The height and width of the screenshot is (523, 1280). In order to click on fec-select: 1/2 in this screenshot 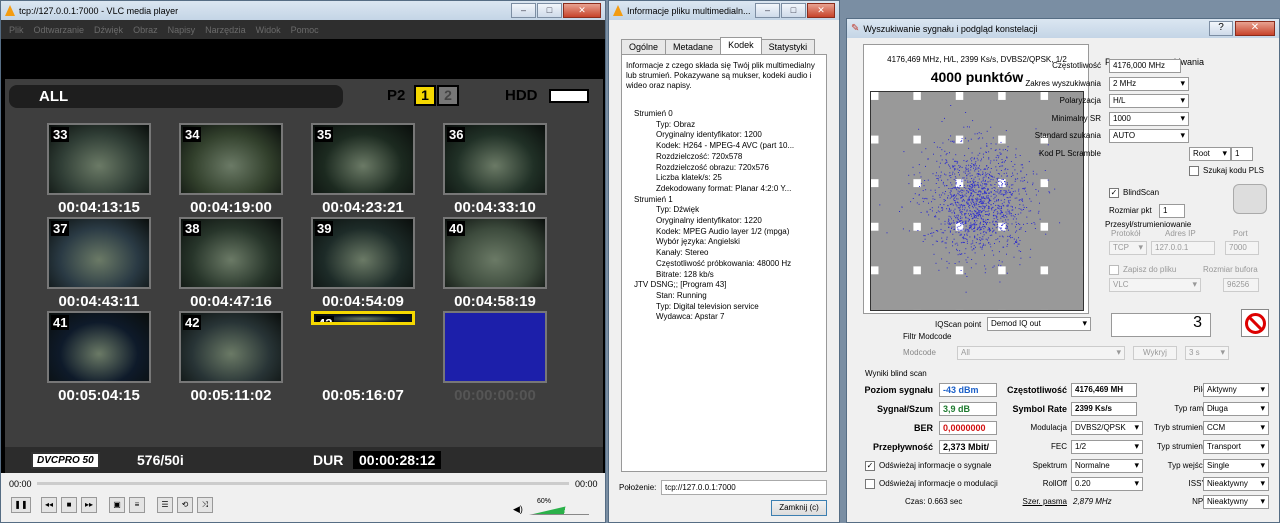, I will do `click(1107, 447)`.